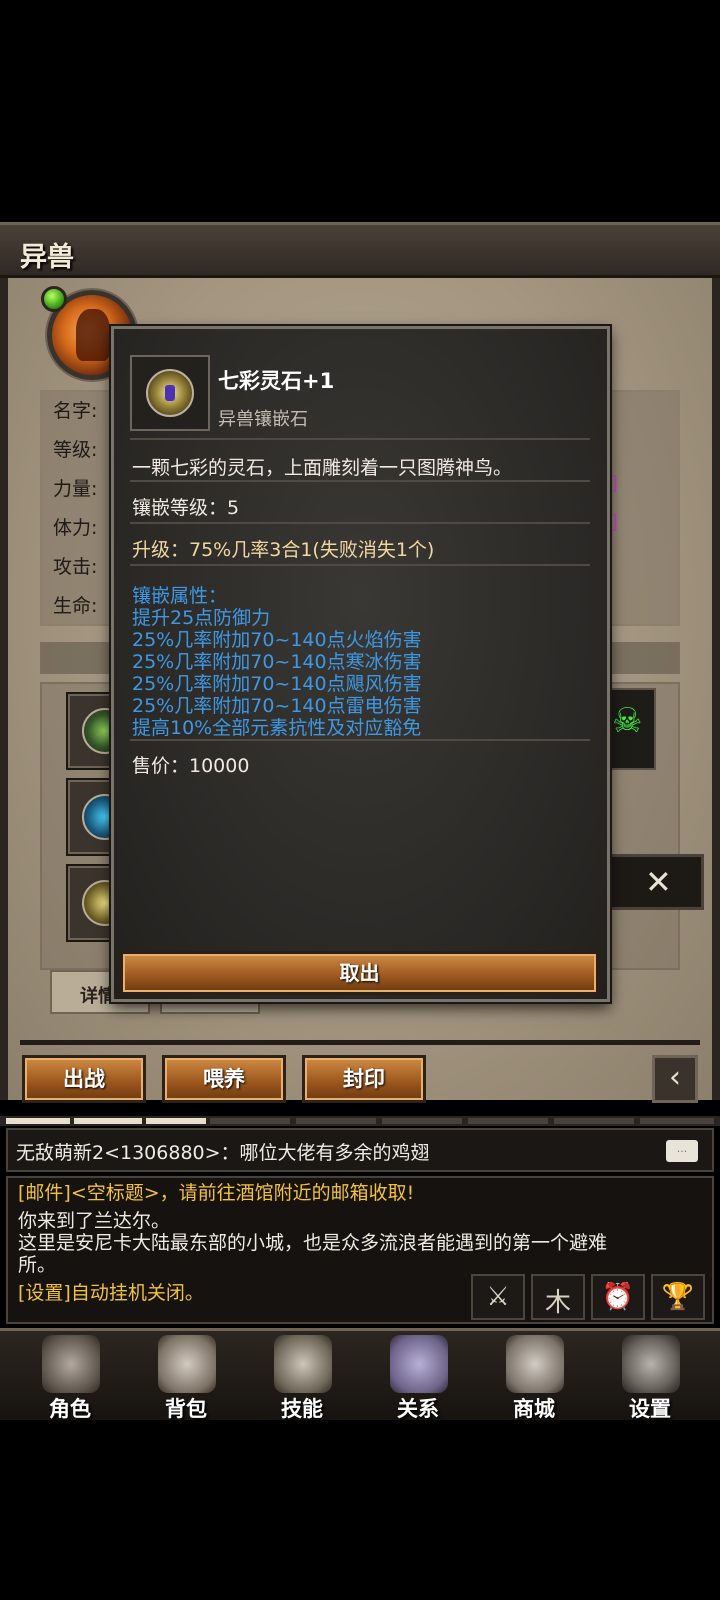  What do you see at coordinates (75, 606) in the screenshot?
I see `stat-hp-label: 生命:` at bounding box center [75, 606].